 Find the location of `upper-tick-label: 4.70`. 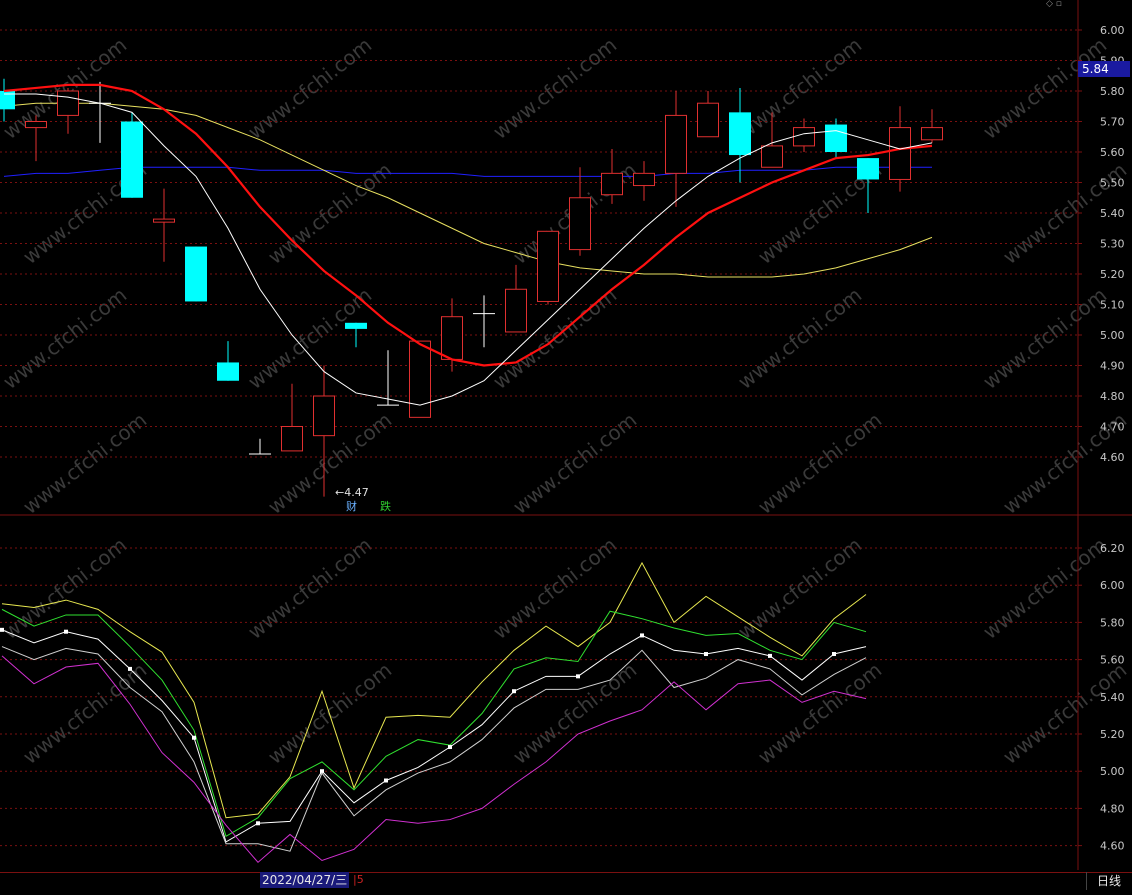

upper-tick-label: 4.70 is located at coordinates (1112, 427).